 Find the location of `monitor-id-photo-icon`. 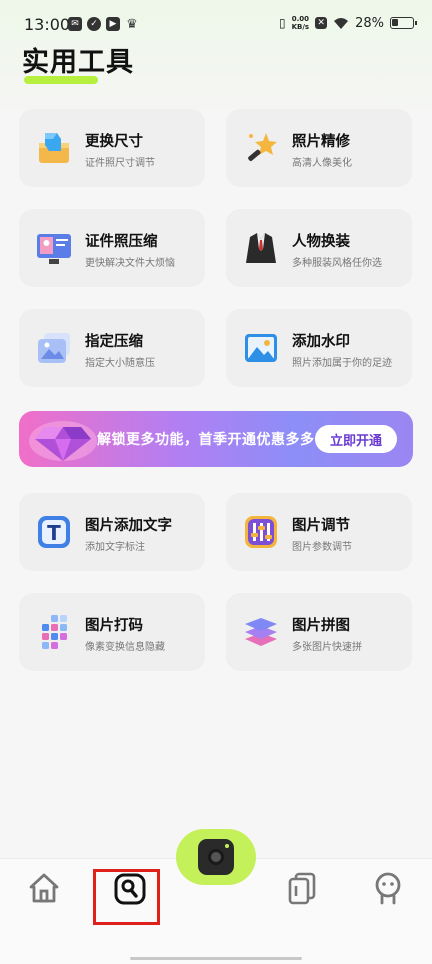

monitor-id-photo-icon is located at coordinates (54, 249).